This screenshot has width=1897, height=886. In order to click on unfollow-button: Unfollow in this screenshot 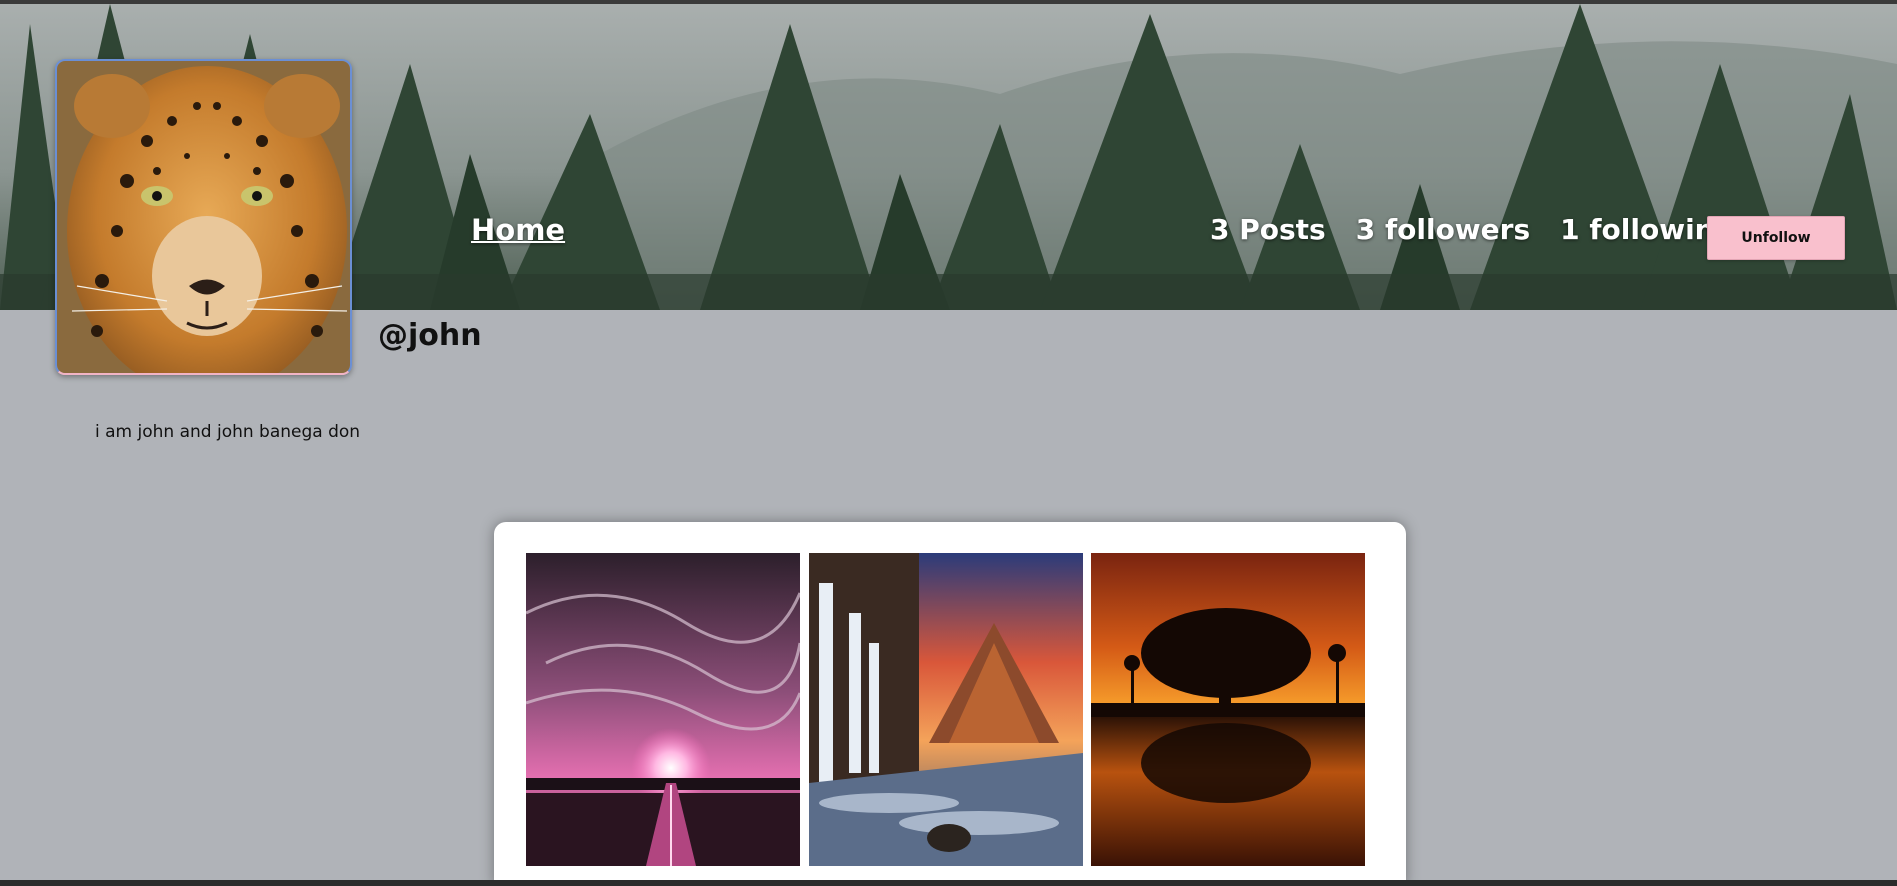, I will do `click(1776, 238)`.